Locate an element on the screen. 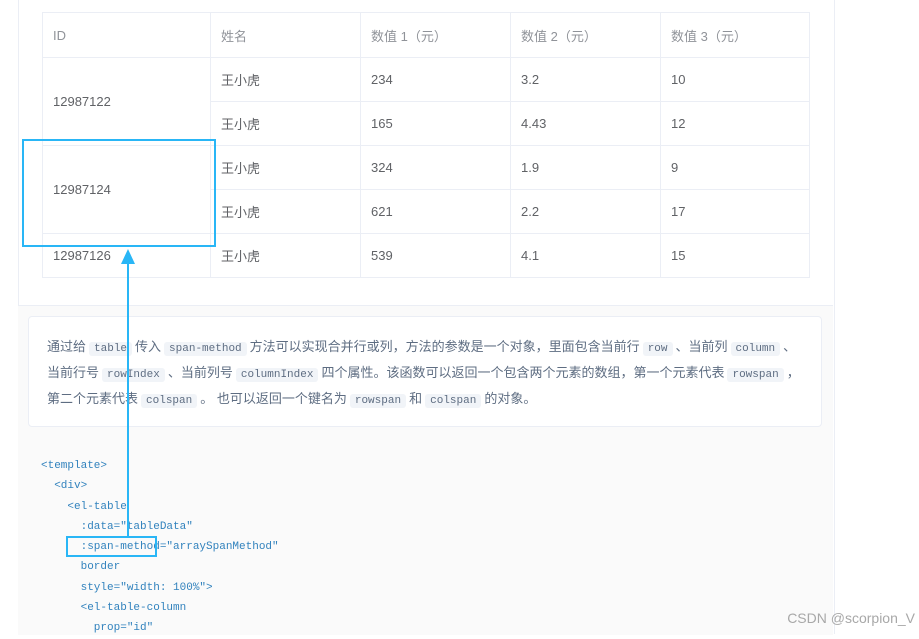 The width and height of the screenshot is (919, 639). table-cell: 324 is located at coordinates (435, 167).